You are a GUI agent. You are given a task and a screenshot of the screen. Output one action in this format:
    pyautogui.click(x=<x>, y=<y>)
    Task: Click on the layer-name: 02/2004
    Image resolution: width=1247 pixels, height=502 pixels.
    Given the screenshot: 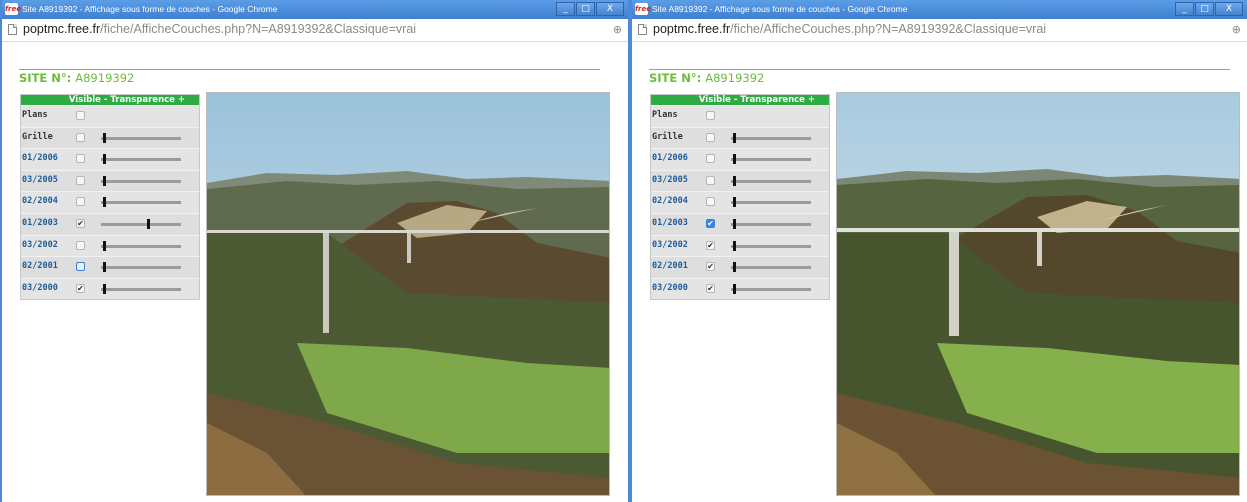 What is the action you would take?
    pyautogui.click(x=40, y=201)
    